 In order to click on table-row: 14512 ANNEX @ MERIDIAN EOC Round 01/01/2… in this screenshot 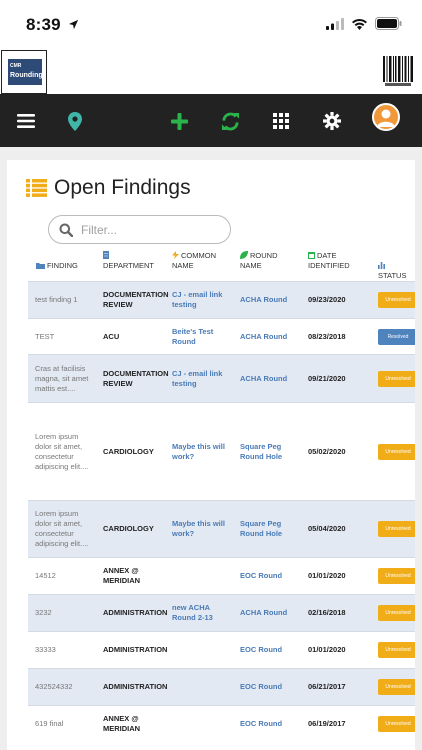, I will do `click(221, 575)`.